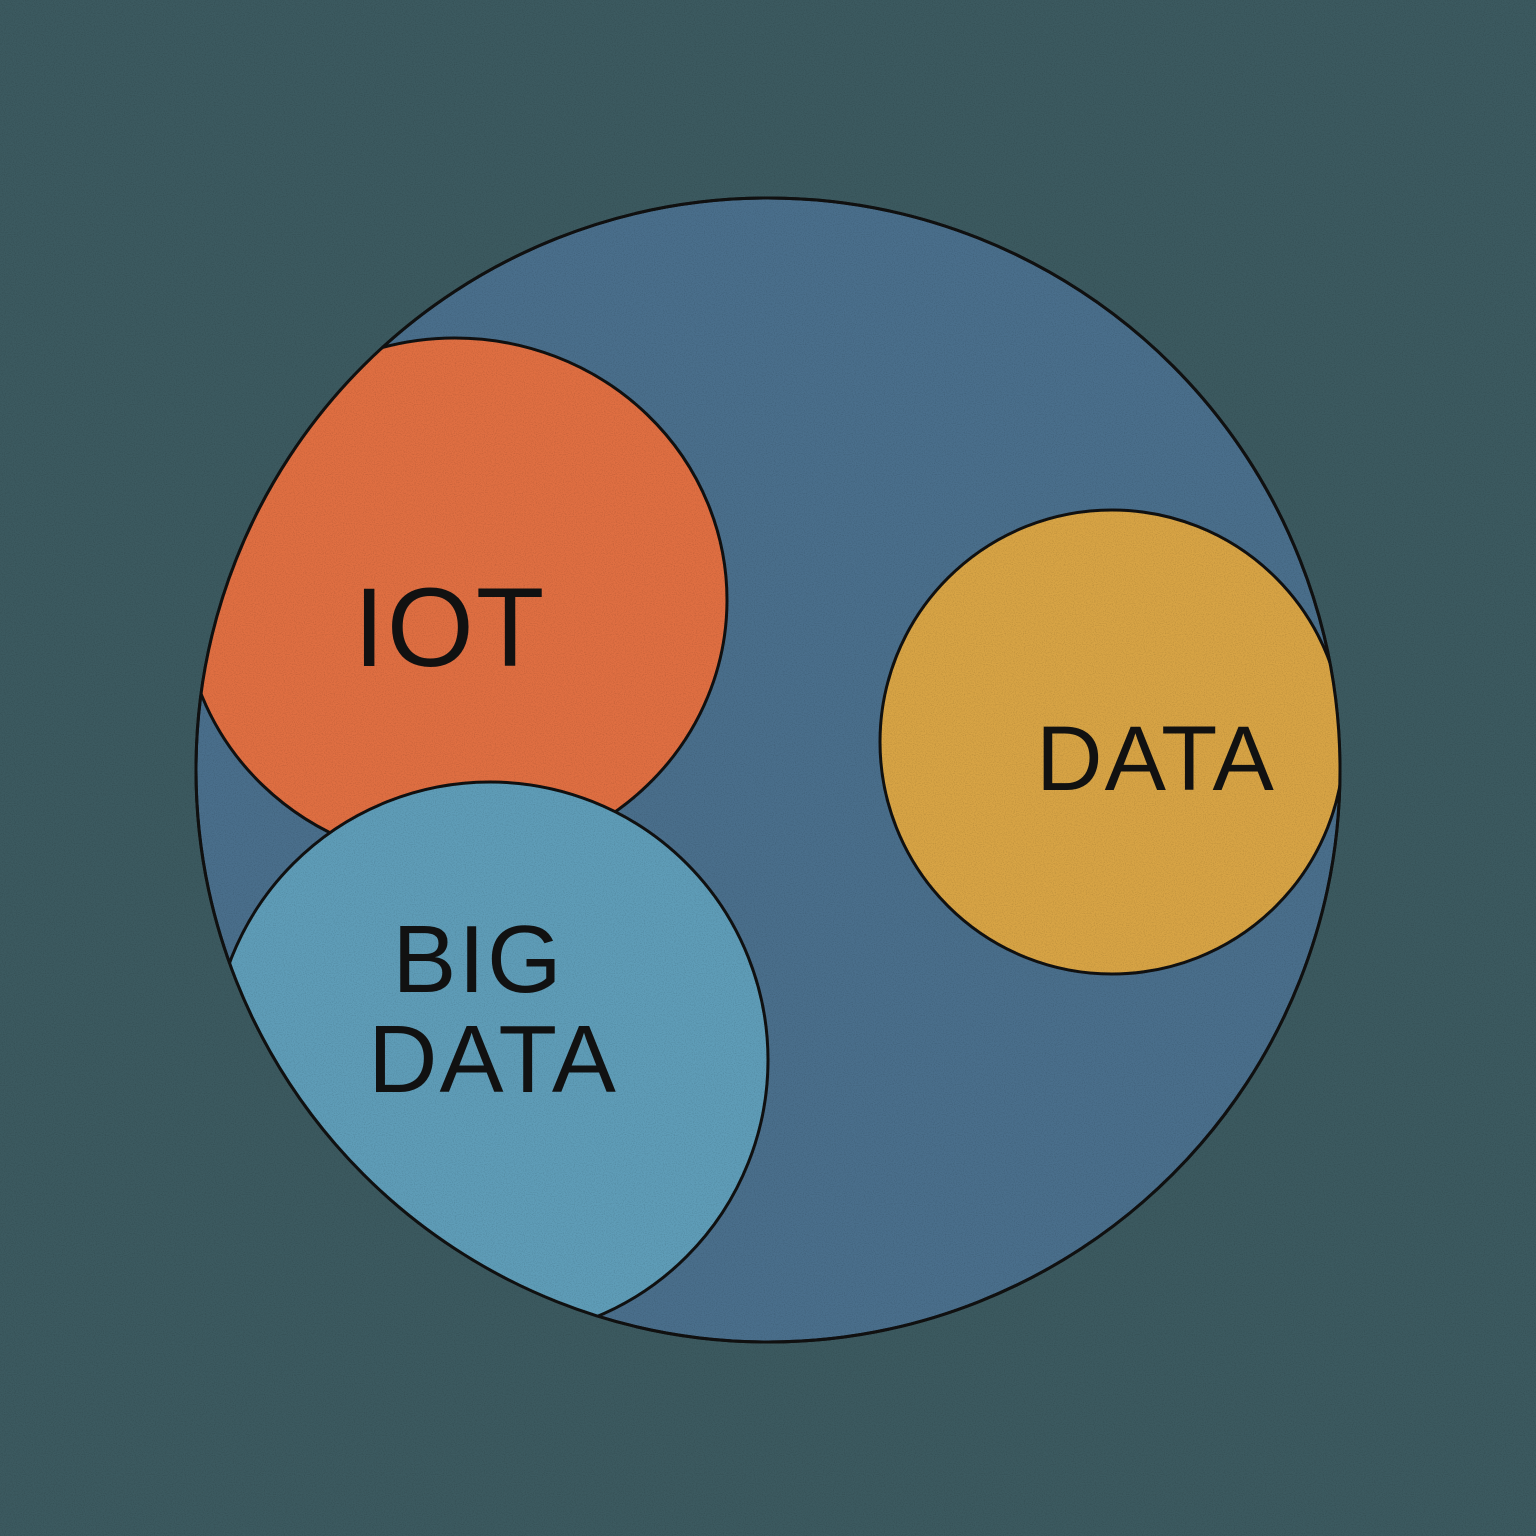 Image resolution: width=1536 pixels, height=1536 pixels. I want to click on big-data-label-line1: BIG, so click(477, 959).